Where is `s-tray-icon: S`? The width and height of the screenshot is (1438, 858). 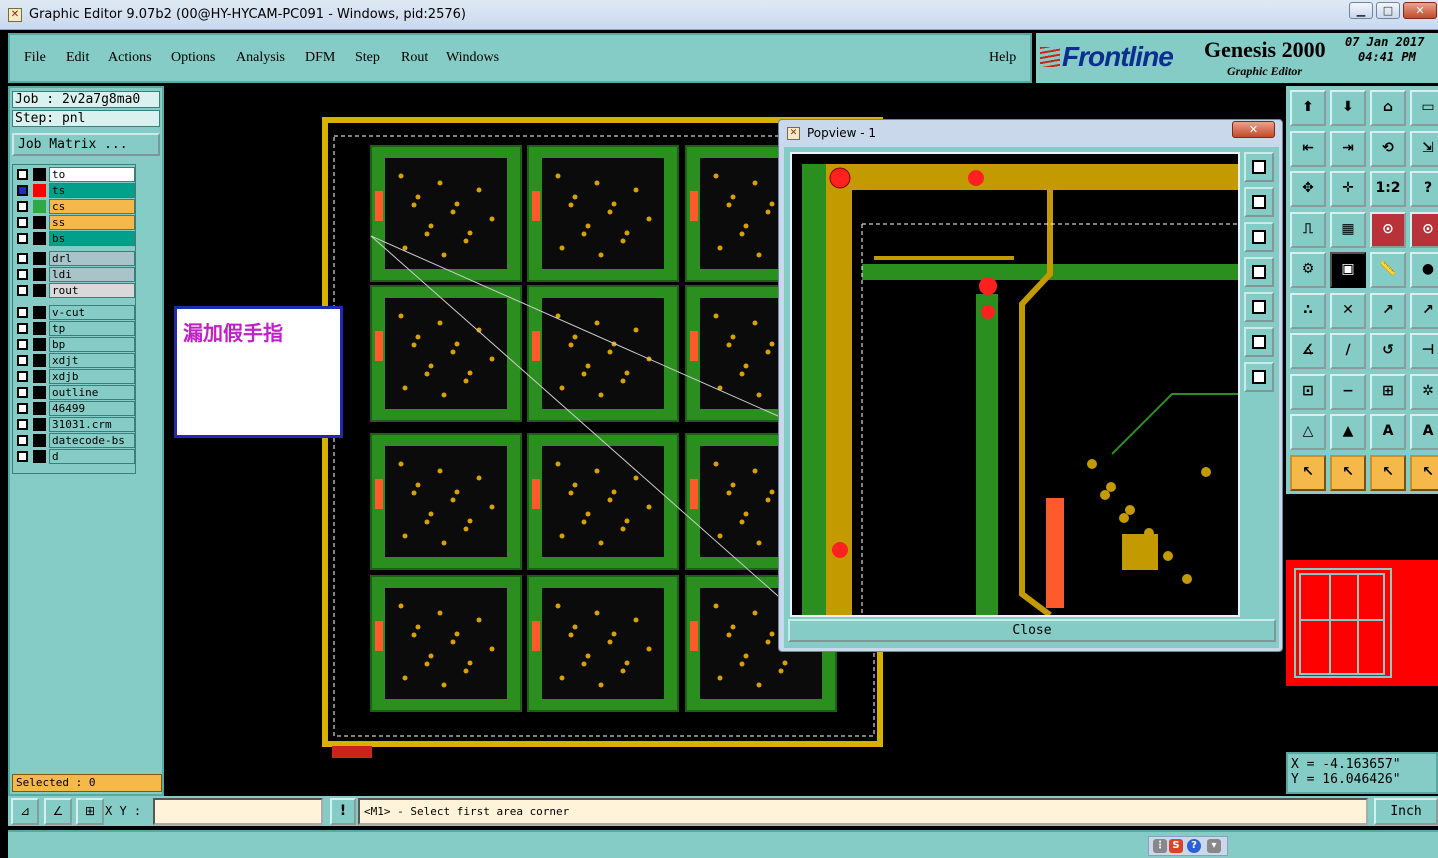
s-tray-icon: S is located at coordinates (1176, 846).